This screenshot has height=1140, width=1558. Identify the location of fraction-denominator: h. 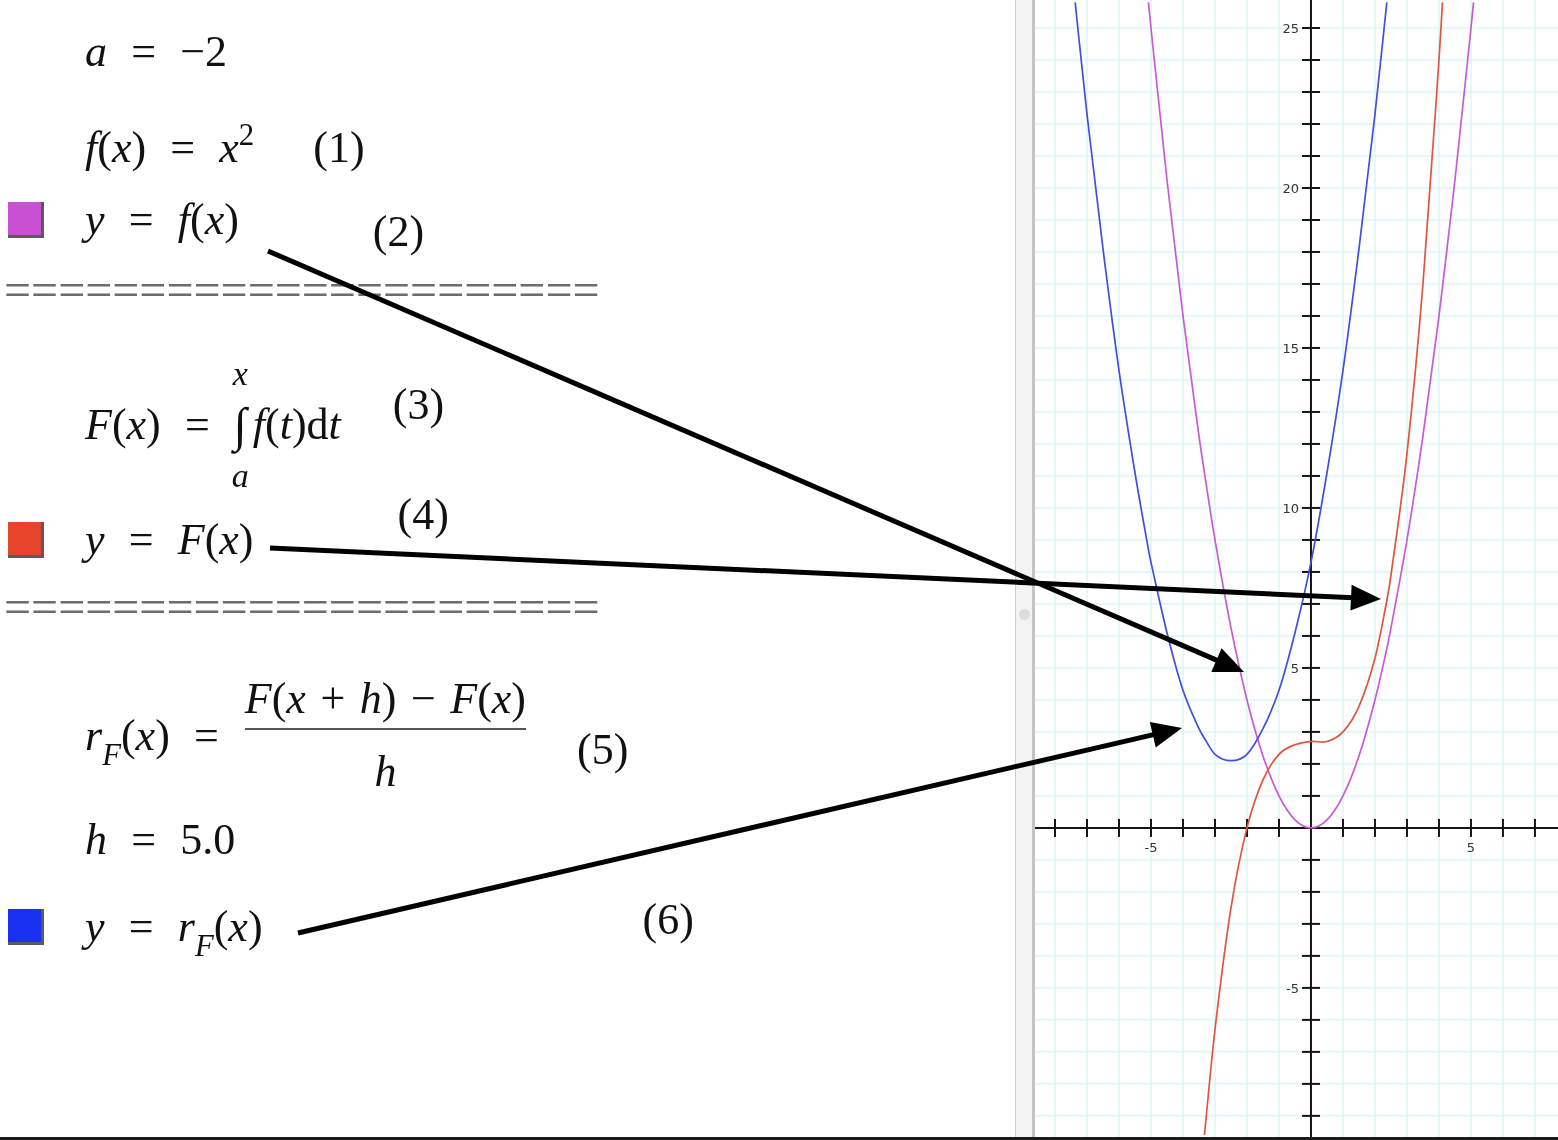
(385, 772).